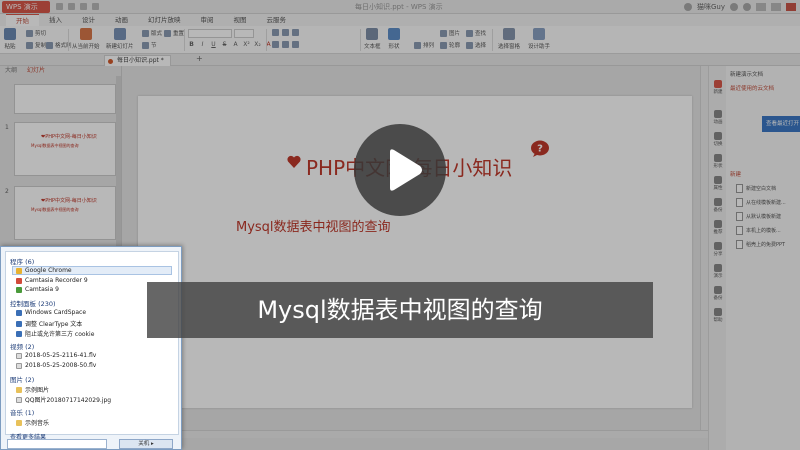 Image resolution: width=800 pixels, height=450 pixels. I want to click on horizontal-scrollbar, so click(415, 434).